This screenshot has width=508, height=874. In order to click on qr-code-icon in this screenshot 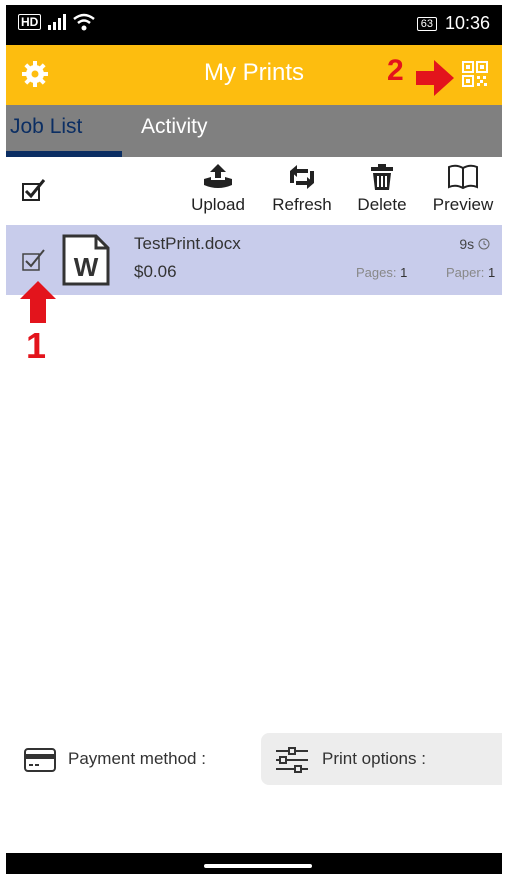, I will do `click(475, 74)`.